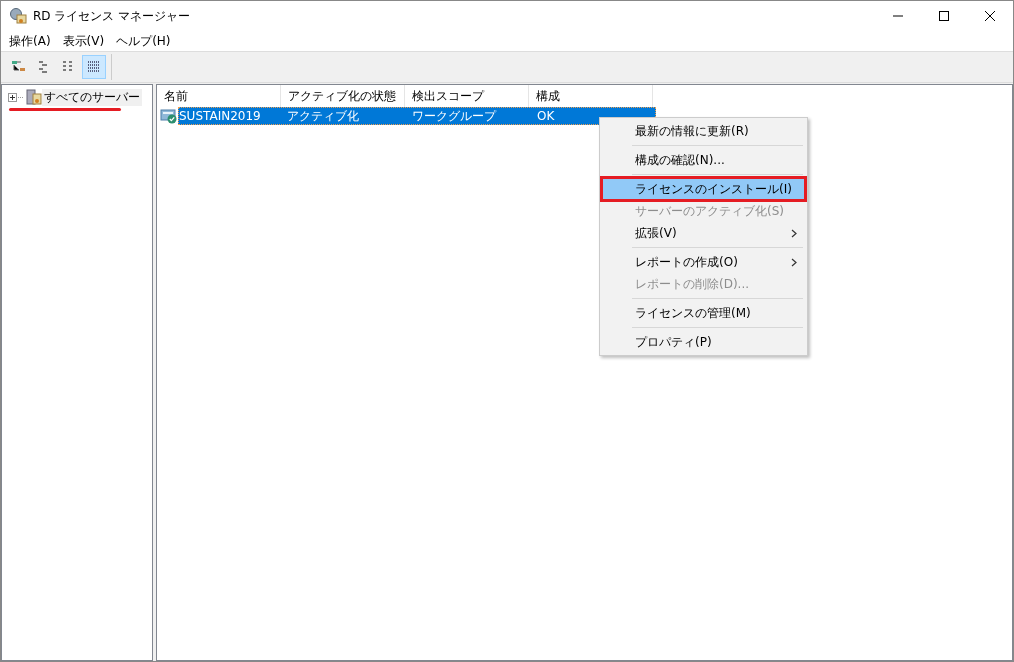 Image resolution: width=1014 pixels, height=662 pixels. What do you see at coordinates (220, 116) in the screenshot?
I see `table-cell-text: SUSTAIN2019` at bounding box center [220, 116].